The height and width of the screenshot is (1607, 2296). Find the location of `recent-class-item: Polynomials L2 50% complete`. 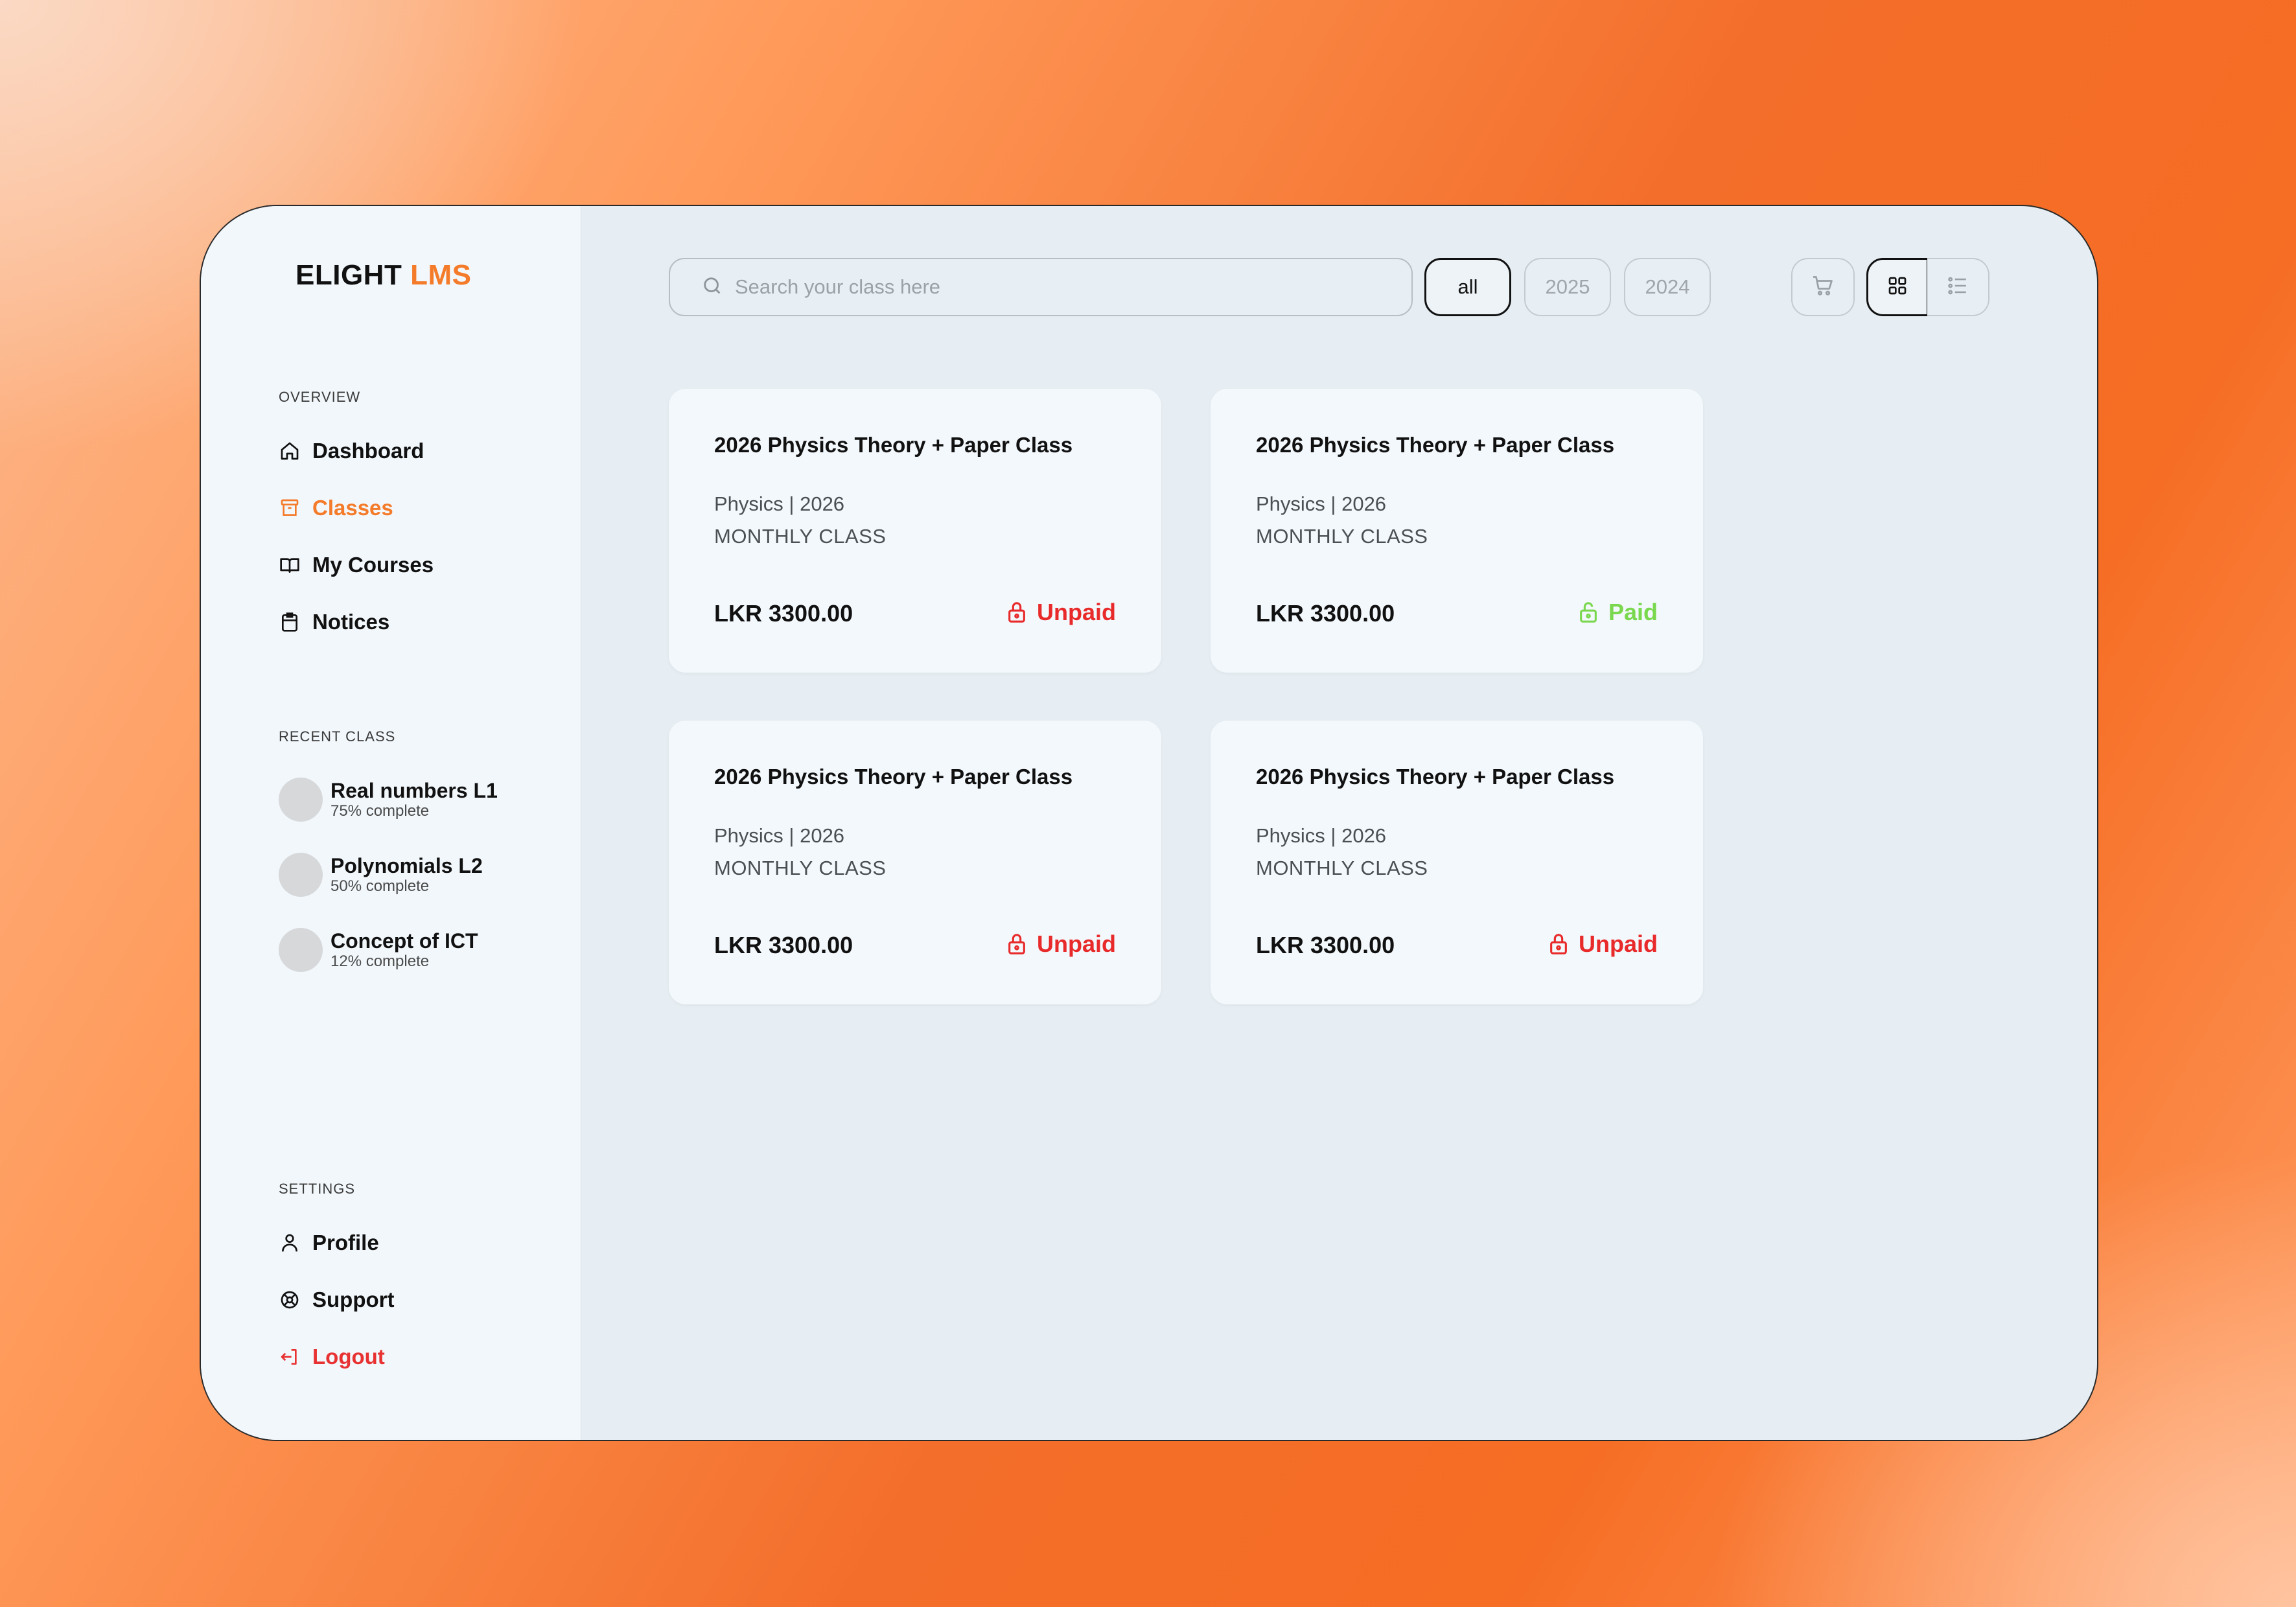

recent-class-item: Polynomials L2 50% complete is located at coordinates (381, 875).